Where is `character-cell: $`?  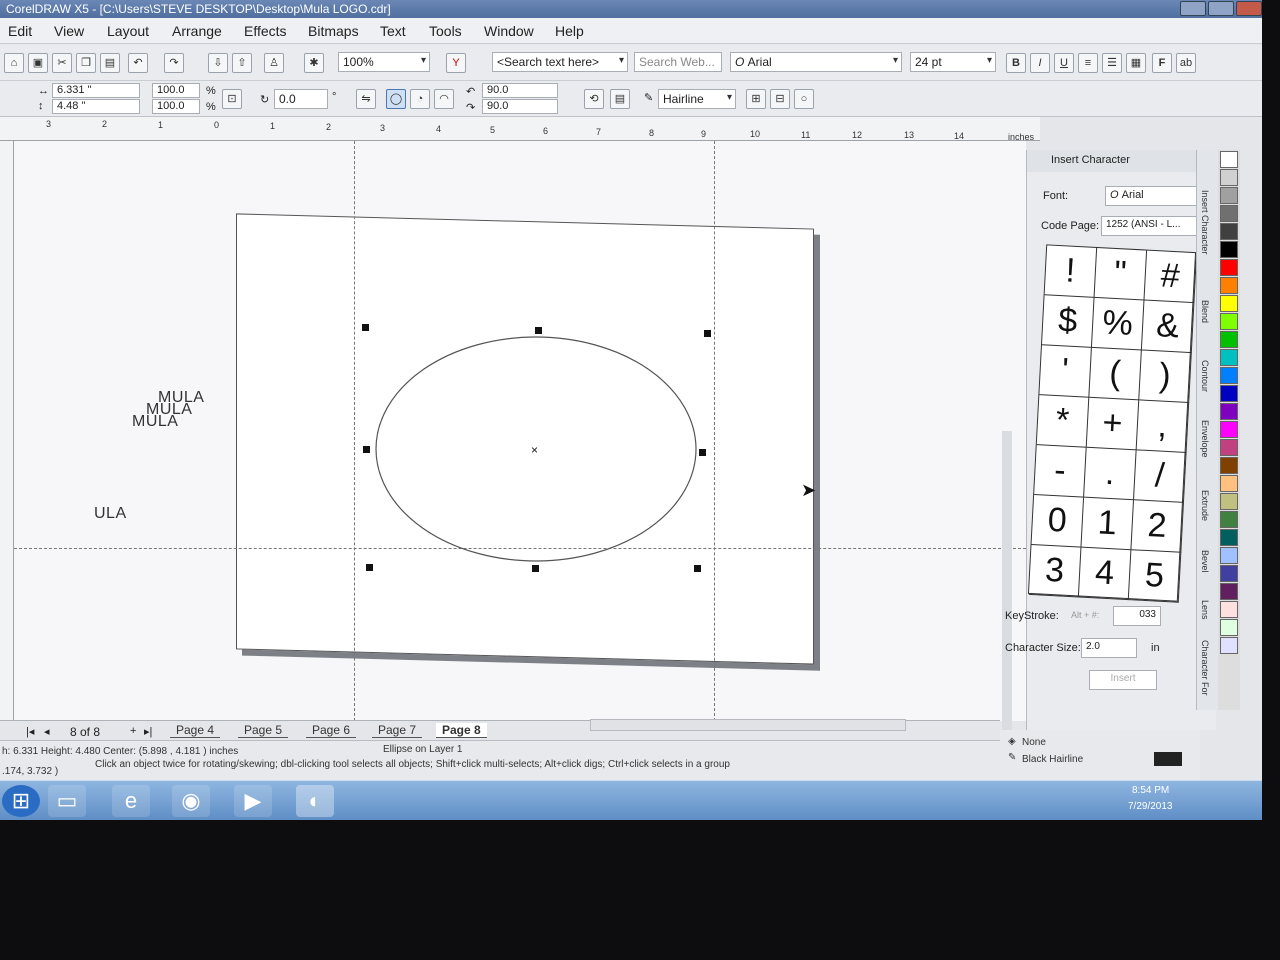 character-cell: $ is located at coordinates (1068, 321).